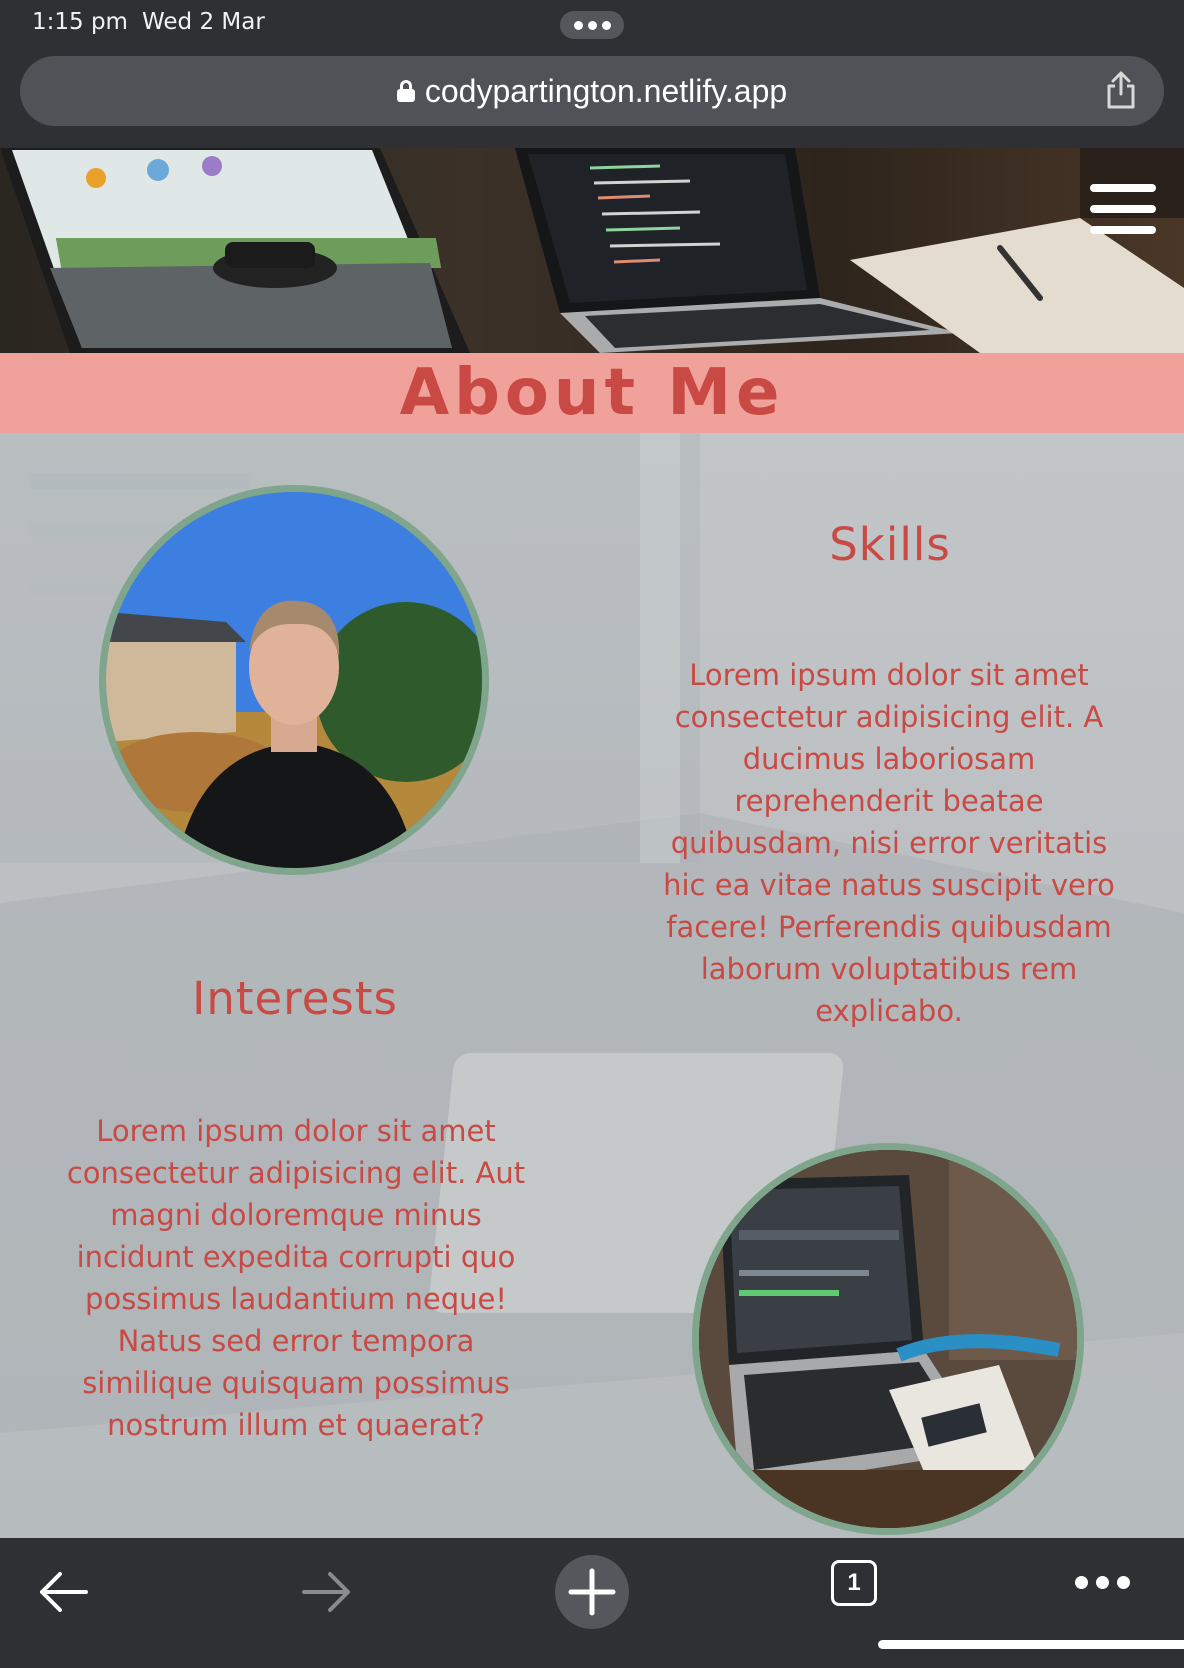  I want to click on plus-icon, so click(592, 1592).